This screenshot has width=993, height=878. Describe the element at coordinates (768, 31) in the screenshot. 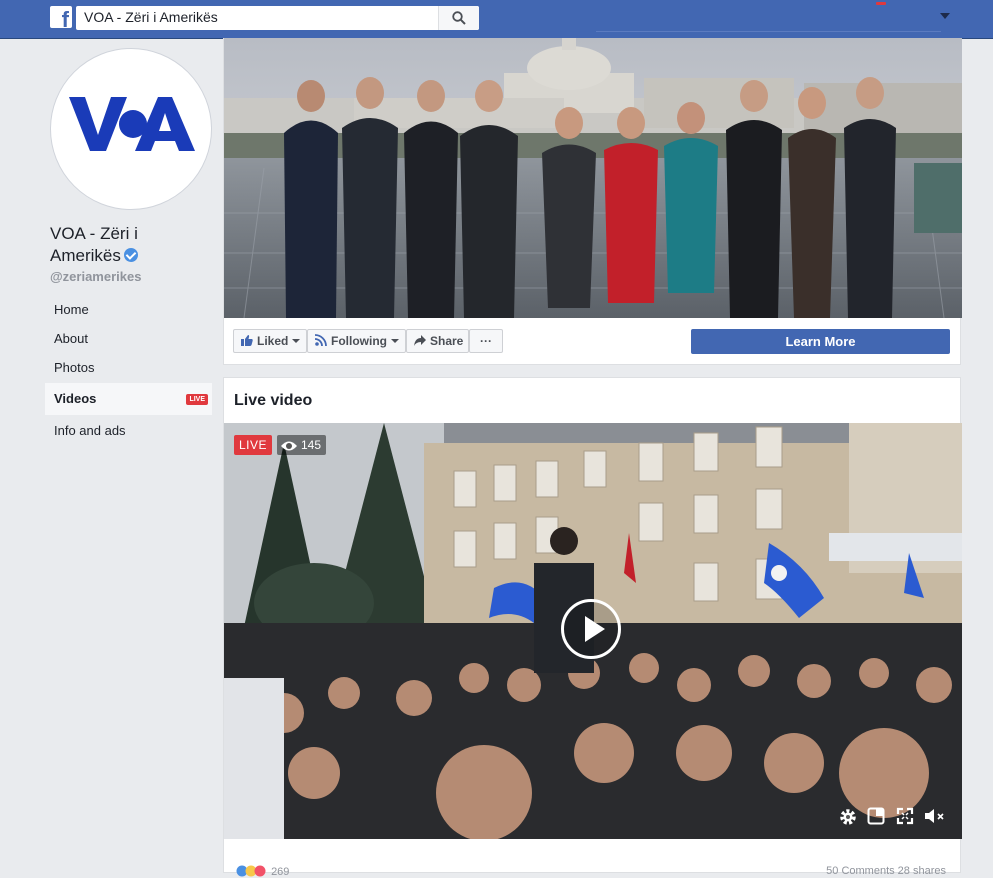

I see `topbar-divider` at that location.